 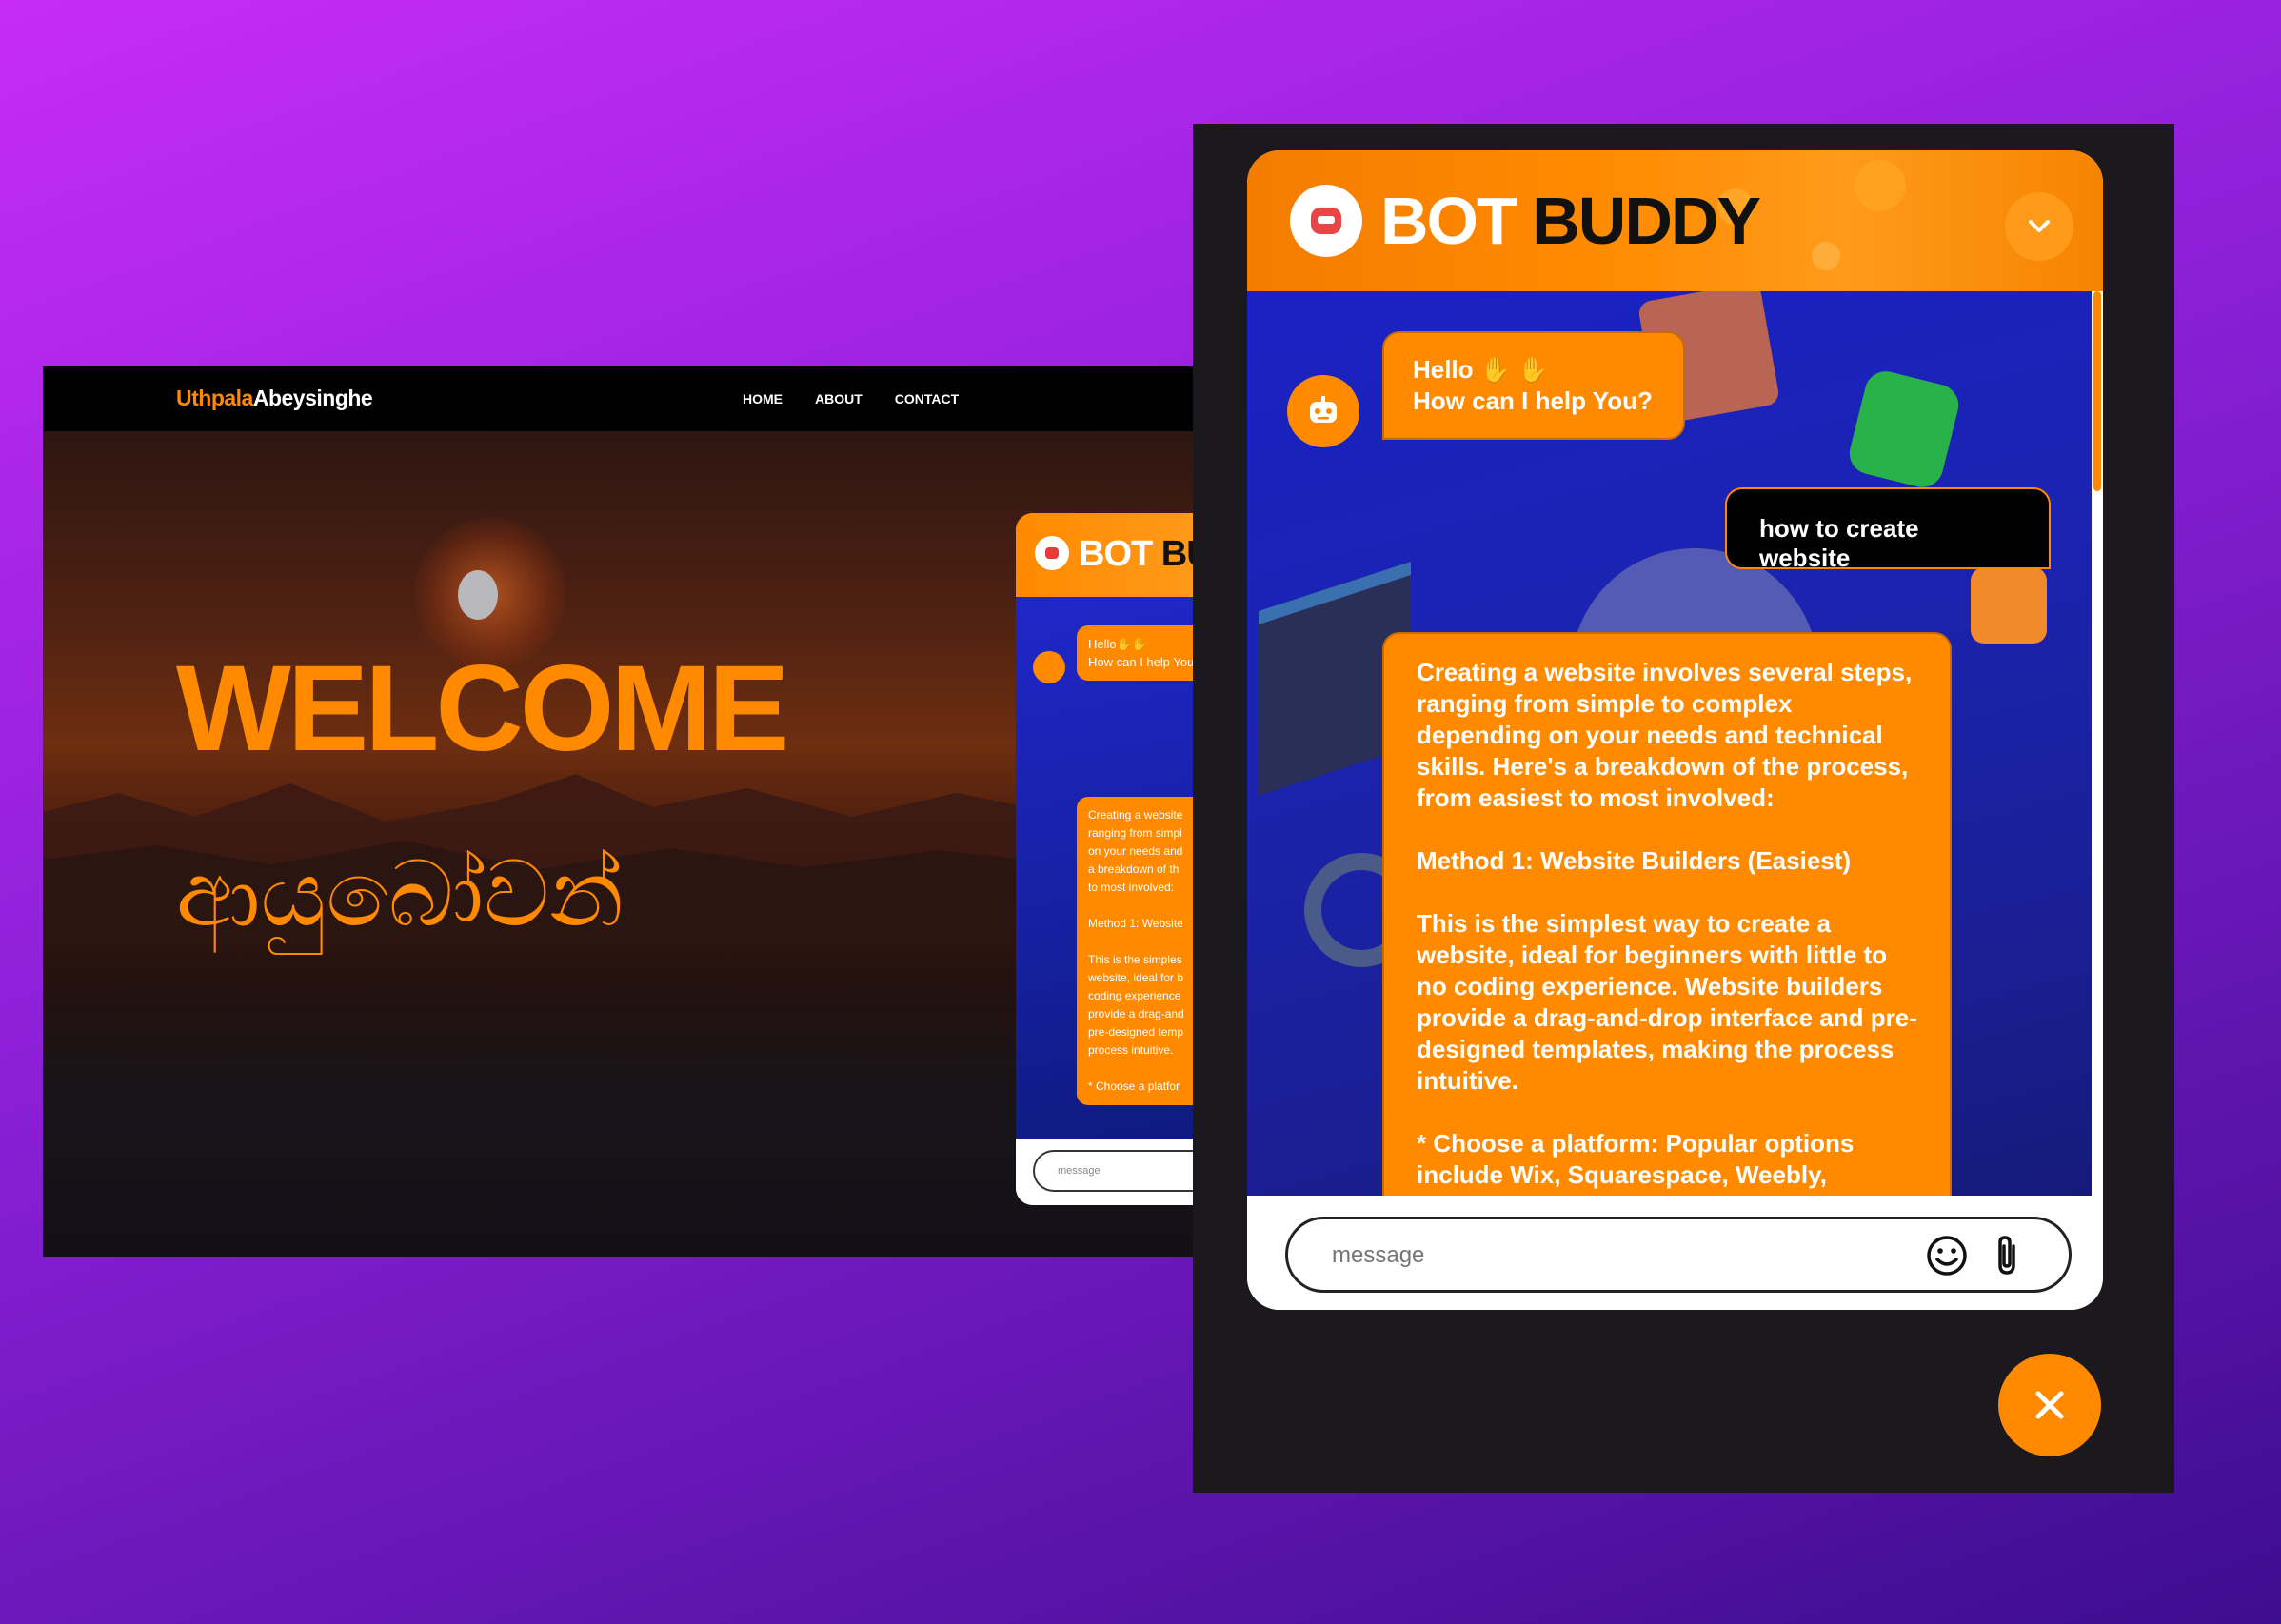 I want to click on nav-links: HOME ABOUT CONTACT, so click(x=851, y=398).